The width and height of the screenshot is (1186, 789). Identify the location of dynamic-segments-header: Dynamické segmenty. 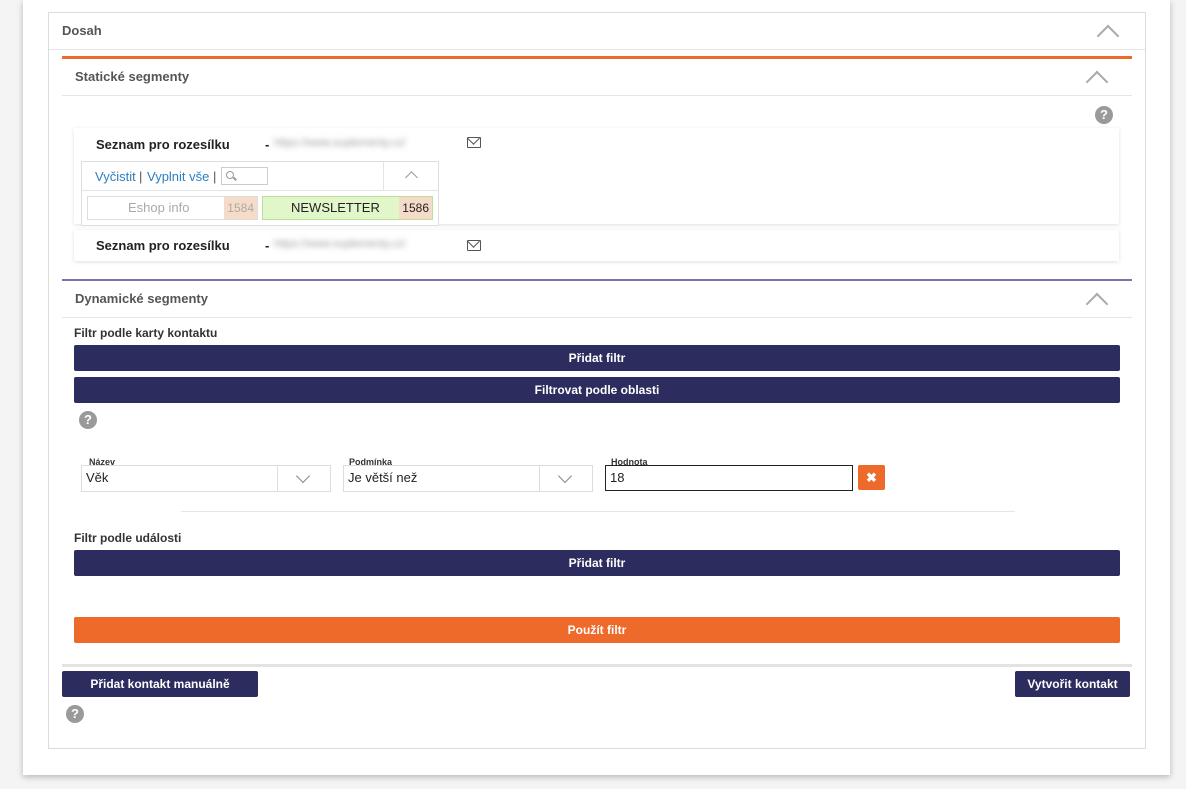
(597, 299).